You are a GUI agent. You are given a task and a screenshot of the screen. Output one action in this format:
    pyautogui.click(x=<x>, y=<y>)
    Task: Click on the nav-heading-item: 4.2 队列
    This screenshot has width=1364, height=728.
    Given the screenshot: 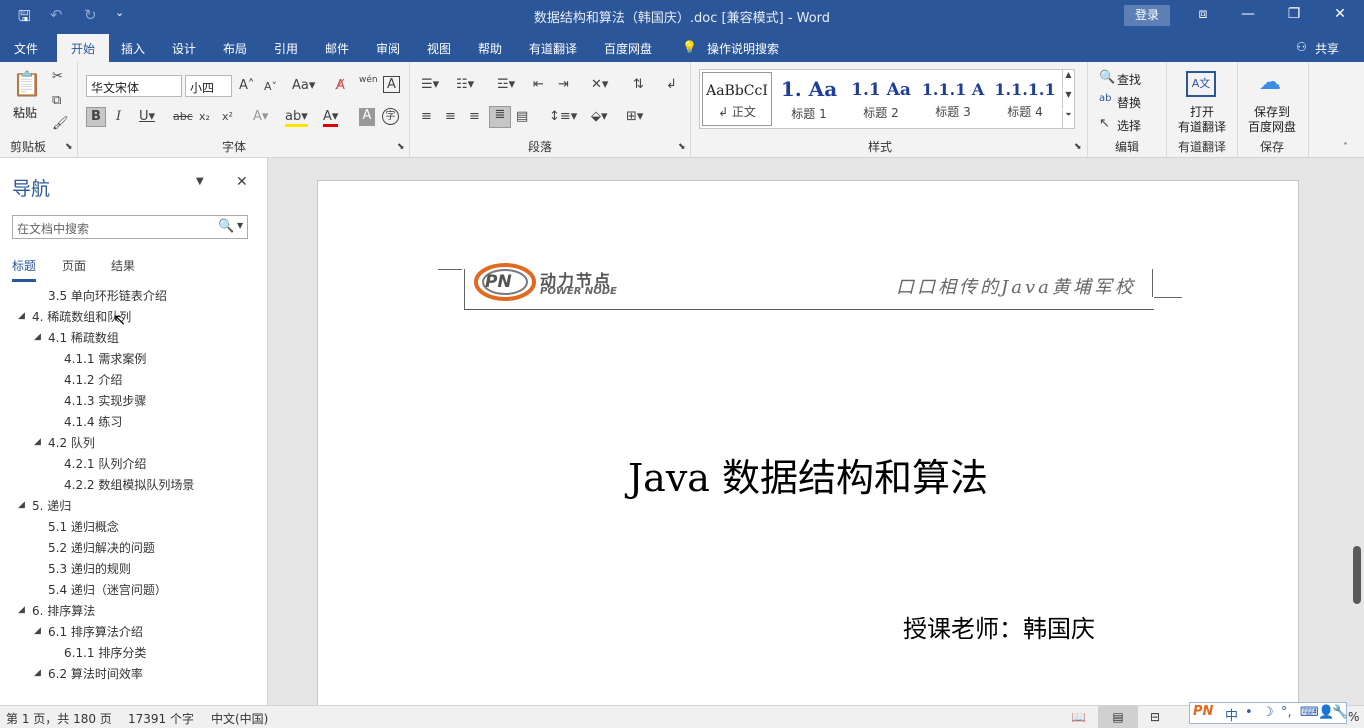 What is the action you would take?
    pyautogui.click(x=71, y=442)
    